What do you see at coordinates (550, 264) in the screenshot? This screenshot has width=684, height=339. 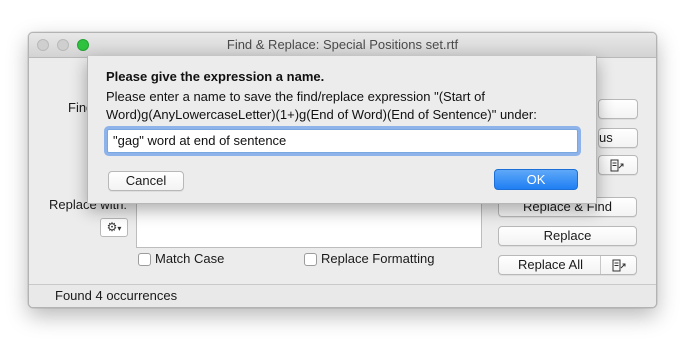 I see `replace-all-label: Replace All` at bounding box center [550, 264].